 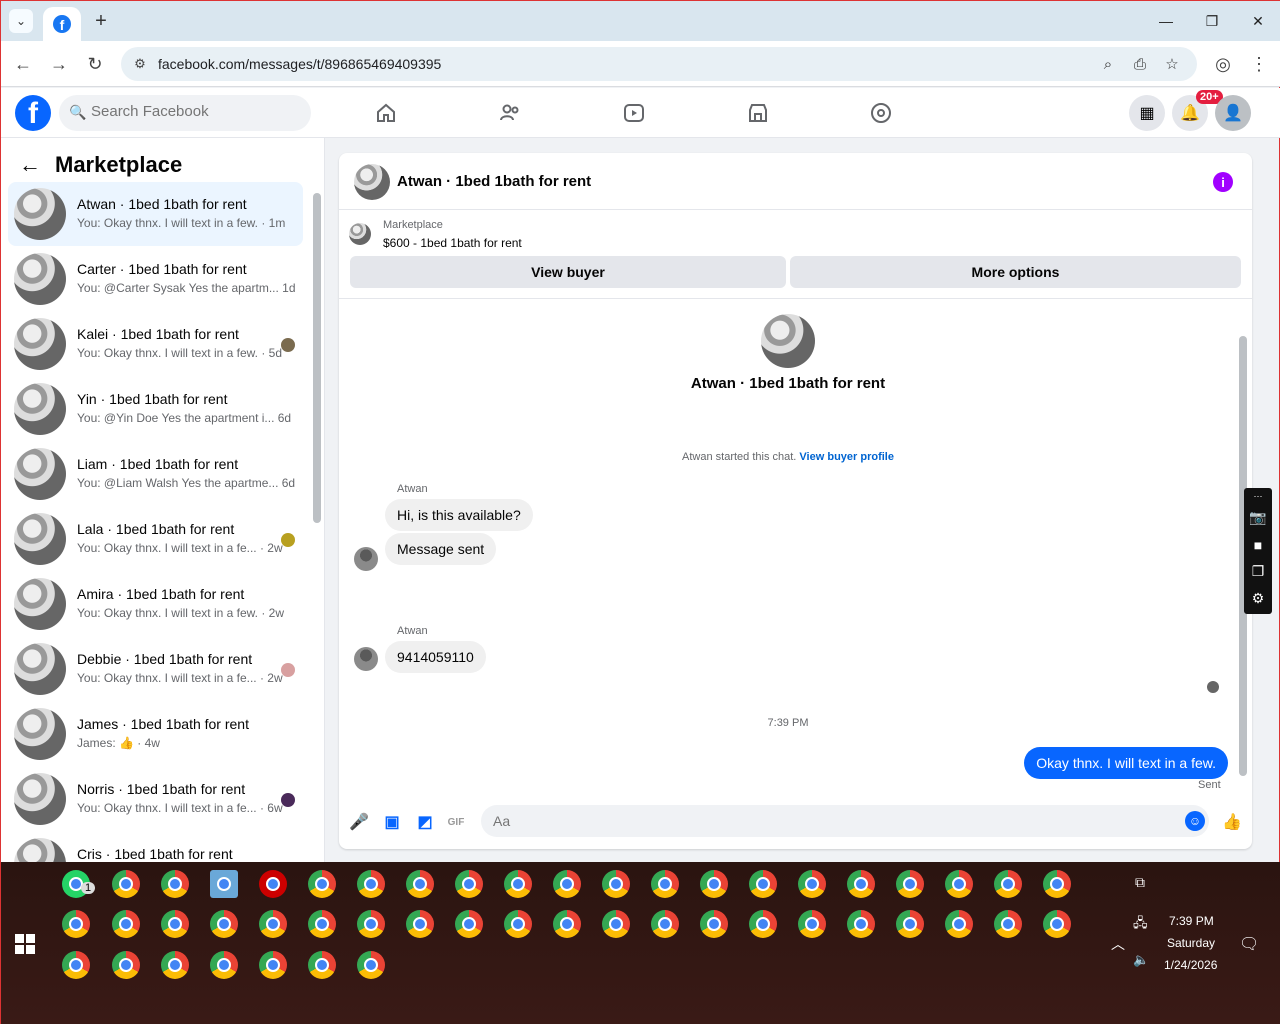 I want to click on search-input, so click(x=191, y=111).